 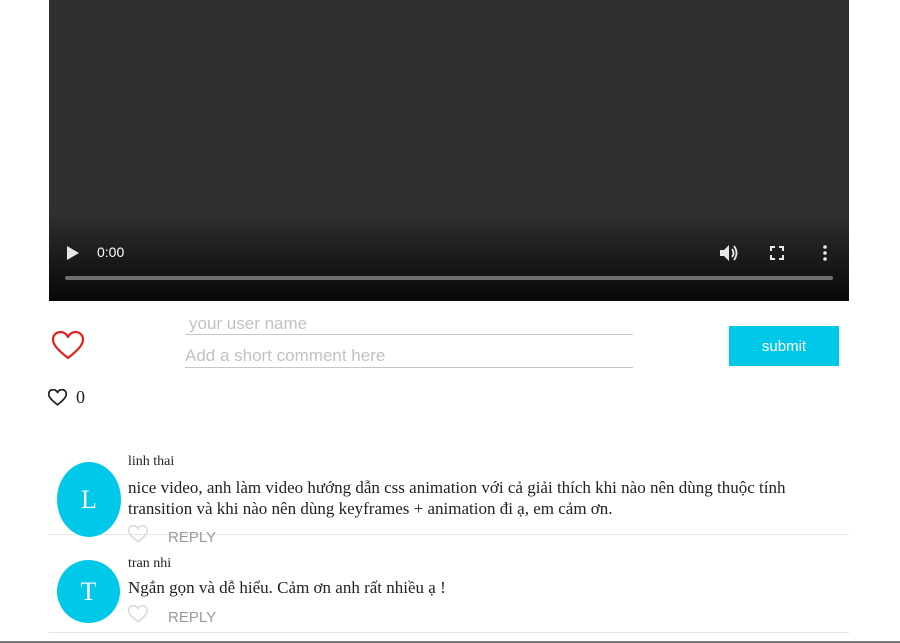 What do you see at coordinates (777, 253) in the screenshot?
I see `fullscreen-icon` at bounding box center [777, 253].